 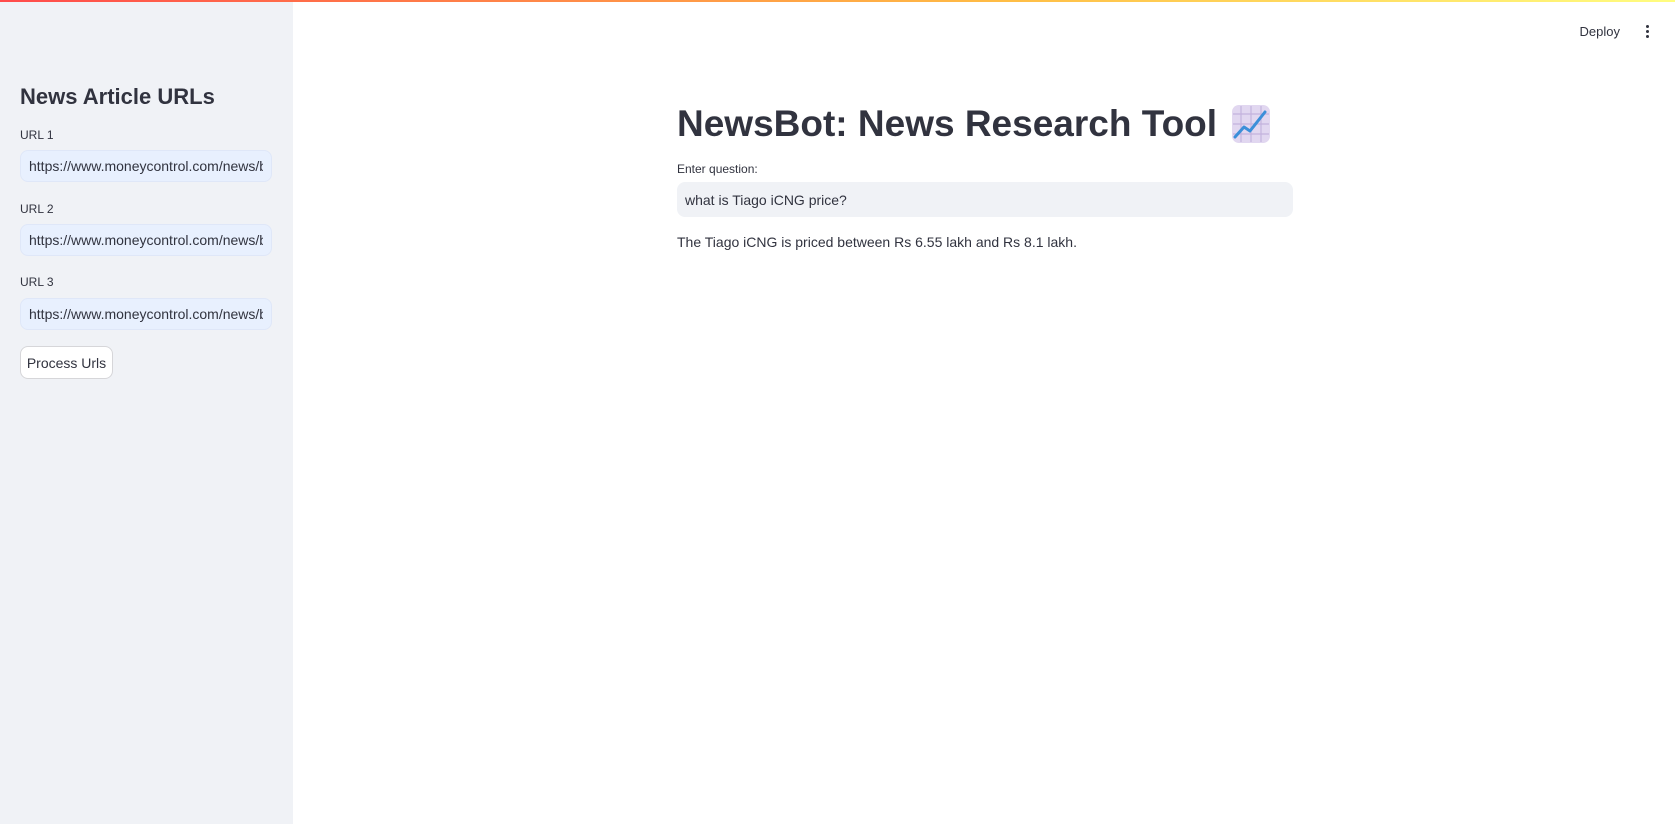 I want to click on url-1-input, so click(x=146, y=166).